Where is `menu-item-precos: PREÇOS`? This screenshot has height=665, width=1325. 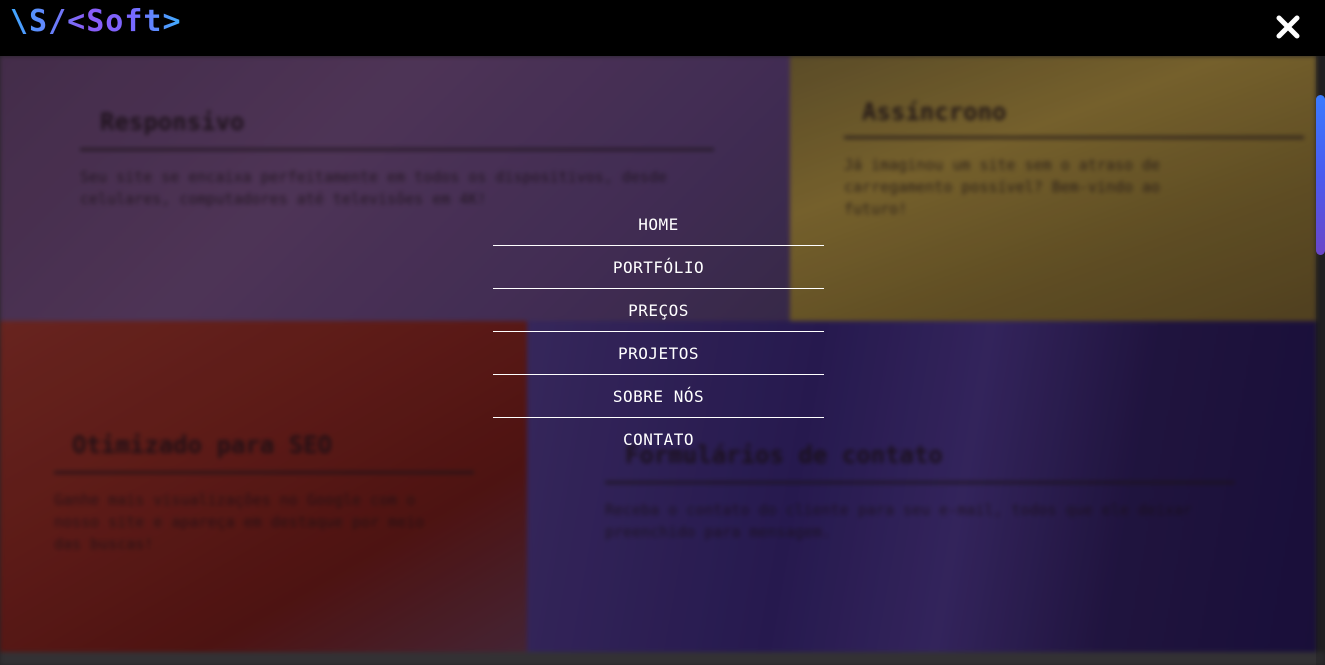
menu-item-precos: PREÇOS is located at coordinates (658, 310).